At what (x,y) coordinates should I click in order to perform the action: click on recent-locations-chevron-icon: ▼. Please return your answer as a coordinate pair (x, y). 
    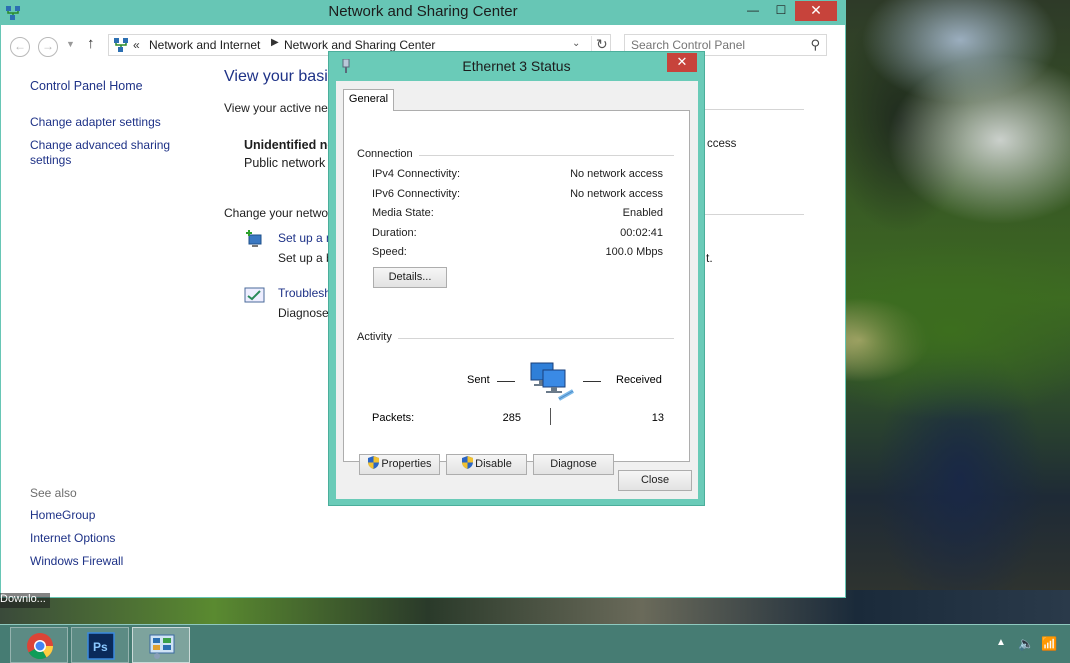
    Looking at the image, I should click on (70, 44).